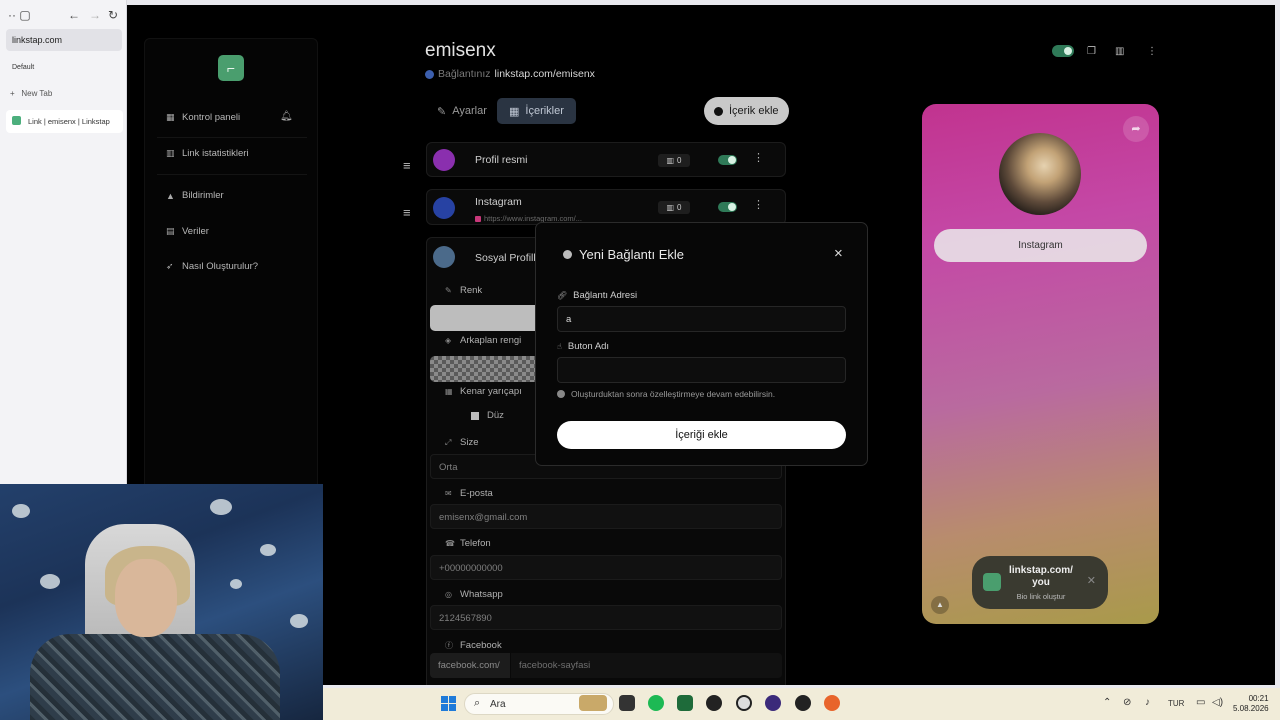 The width and height of the screenshot is (1280, 720). What do you see at coordinates (95, 15) in the screenshot?
I see `forward-icon: →` at bounding box center [95, 15].